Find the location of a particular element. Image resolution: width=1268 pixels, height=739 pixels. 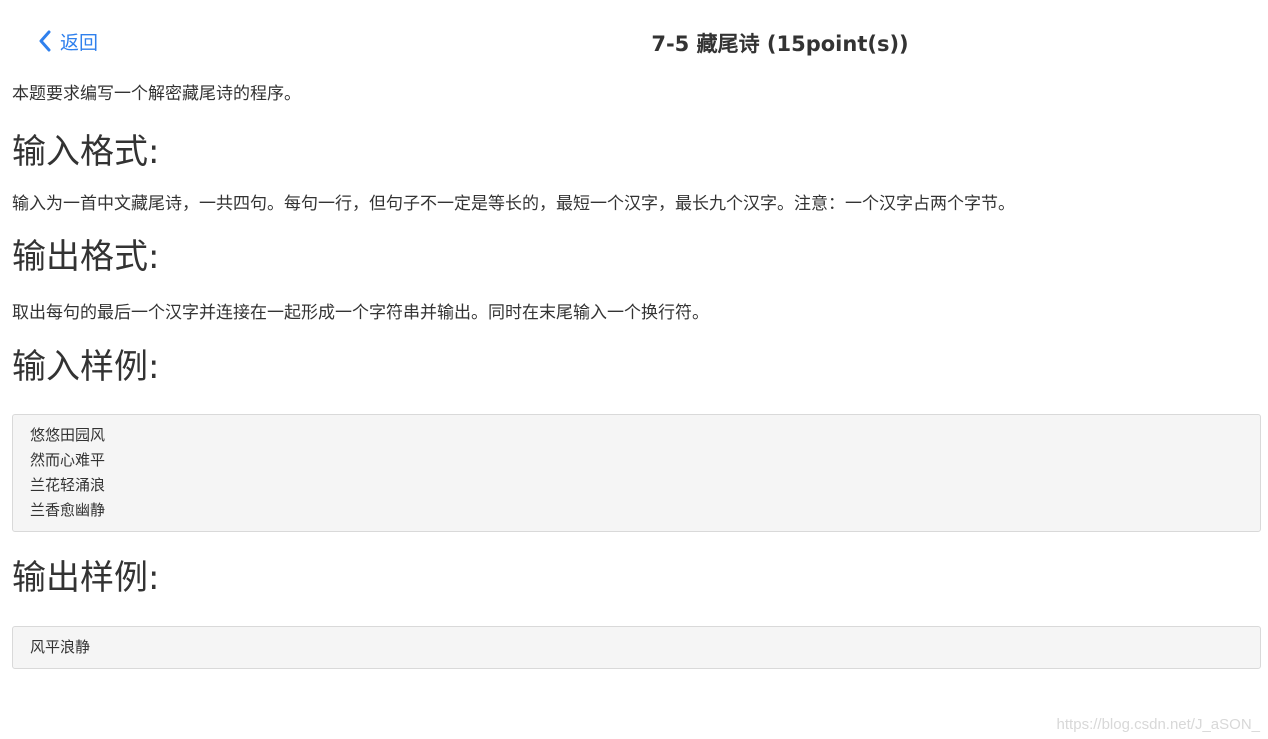

sample-input-line: 然而心难平 is located at coordinates (68, 460).